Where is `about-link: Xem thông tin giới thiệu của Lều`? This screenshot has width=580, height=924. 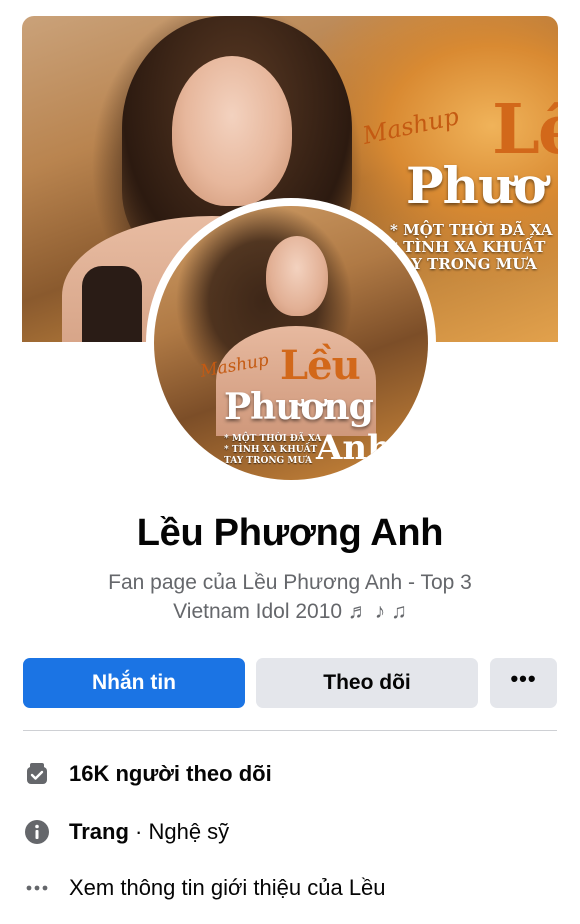 about-link: Xem thông tin giới thiệu của Lều is located at coordinates (227, 888).